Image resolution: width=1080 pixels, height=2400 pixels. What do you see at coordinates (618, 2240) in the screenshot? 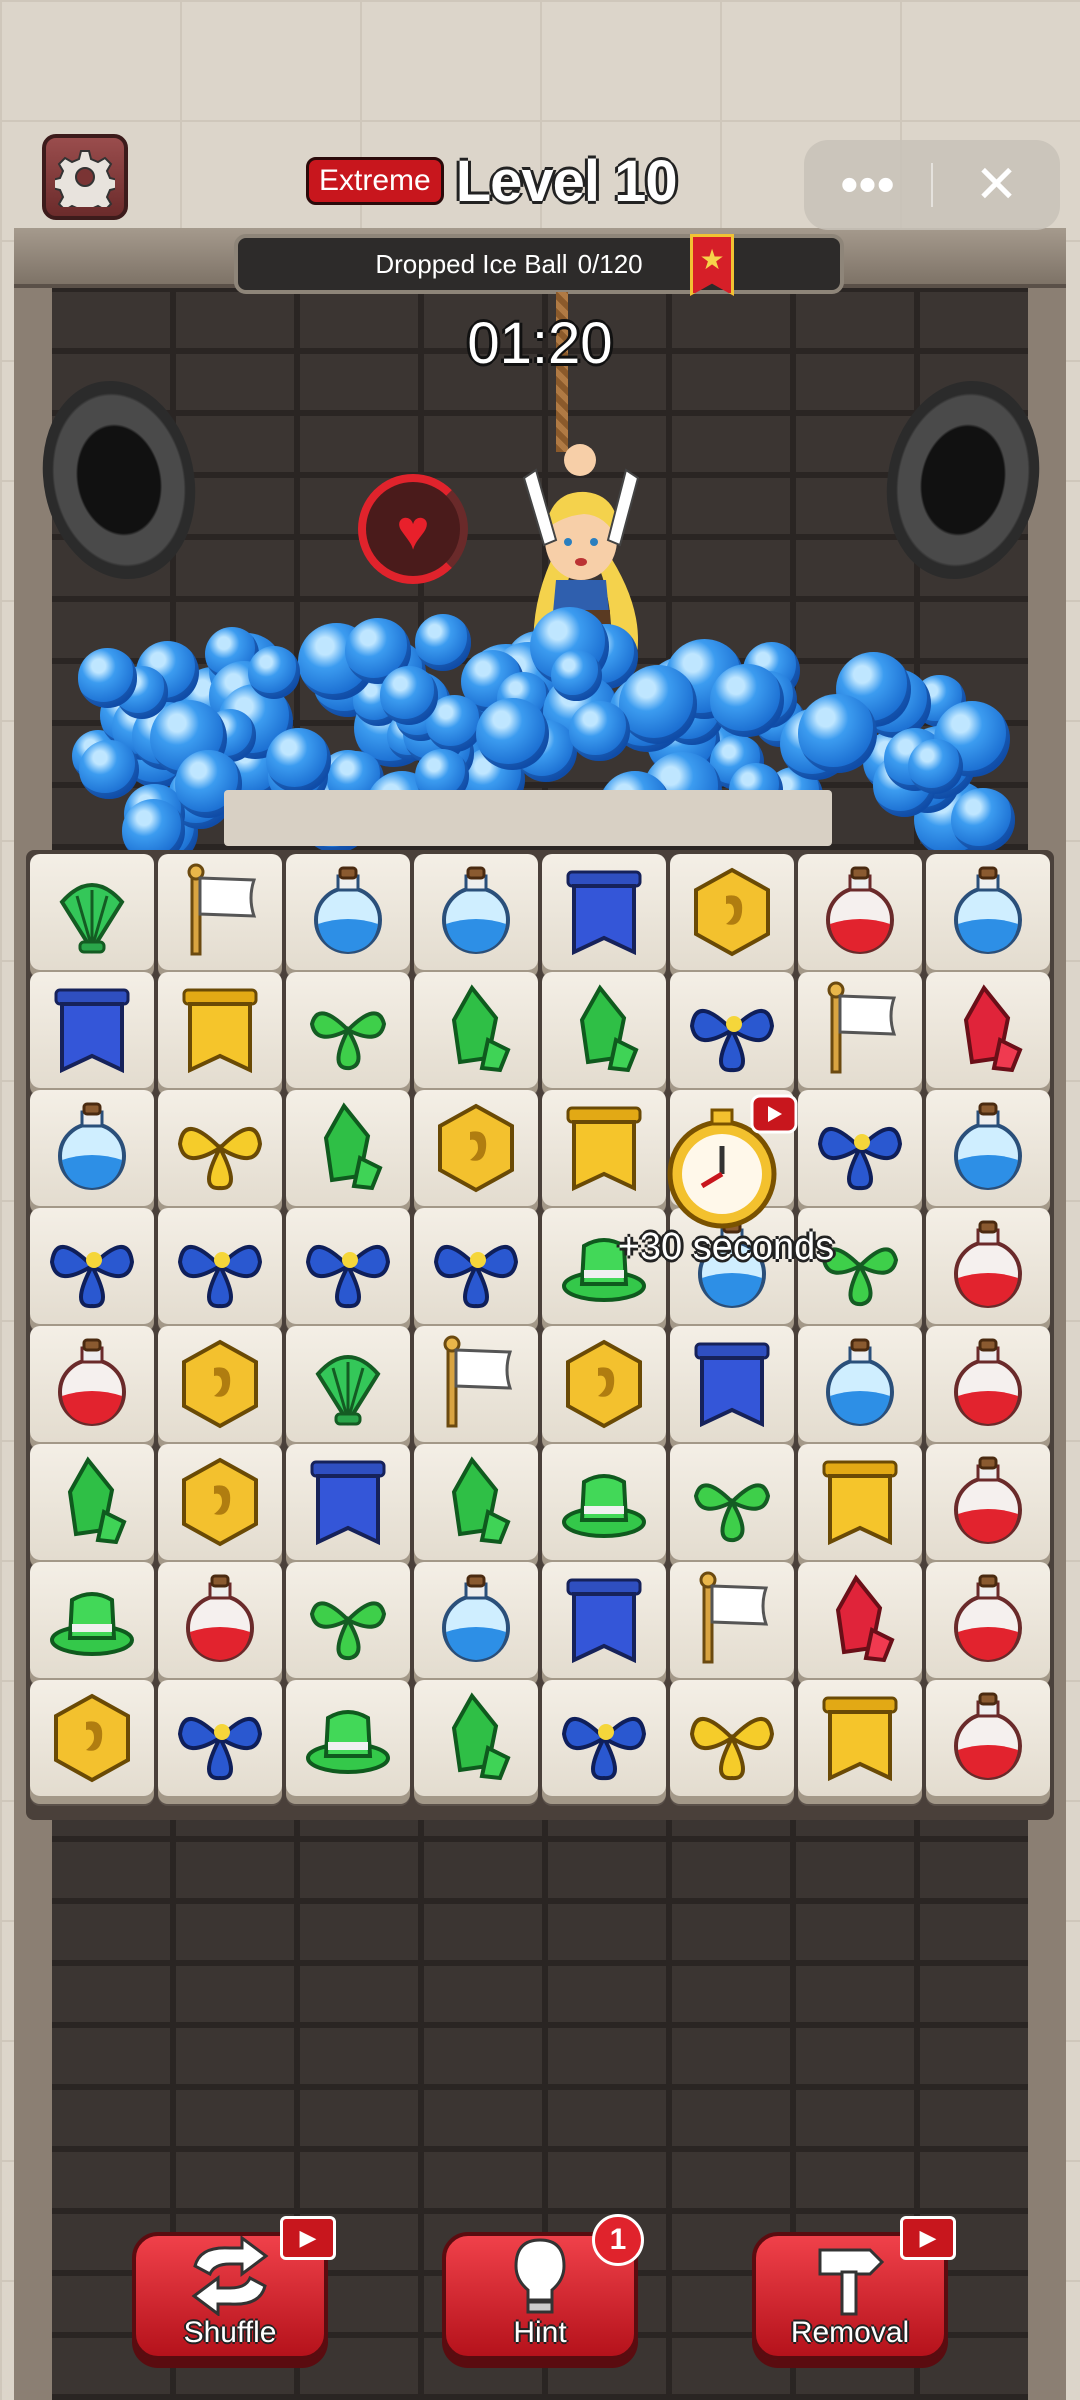
I see `hint-count-badge: 1` at bounding box center [618, 2240].